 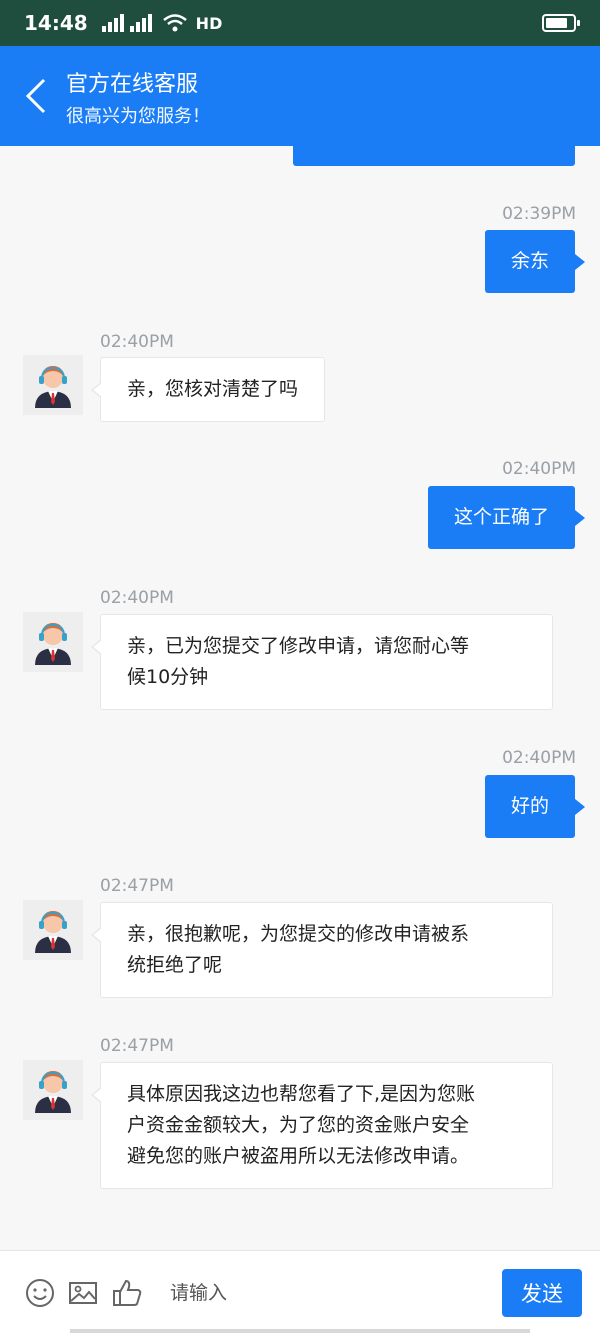 I want to click on message-text: 亲，您核对清楚了吗, so click(x=213, y=389).